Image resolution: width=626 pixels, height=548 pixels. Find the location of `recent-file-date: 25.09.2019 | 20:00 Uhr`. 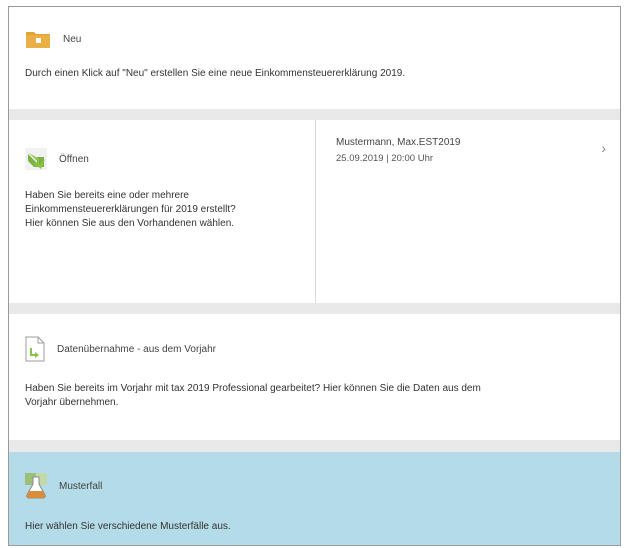

recent-file-date: 25.09.2019 | 20:00 Uhr is located at coordinates (385, 158).